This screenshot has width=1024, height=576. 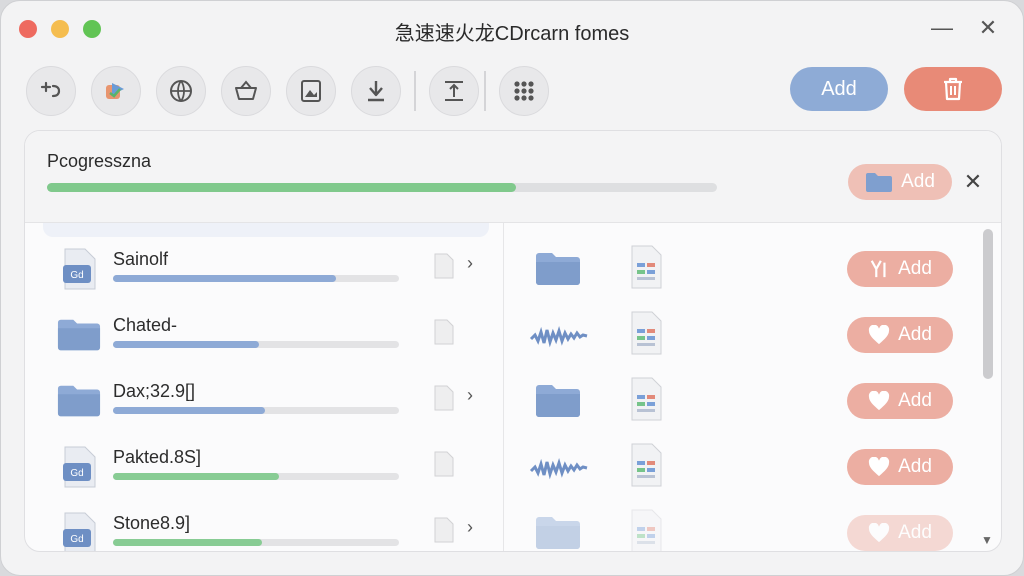 I want to click on import-button, so click(x=116, y=91).